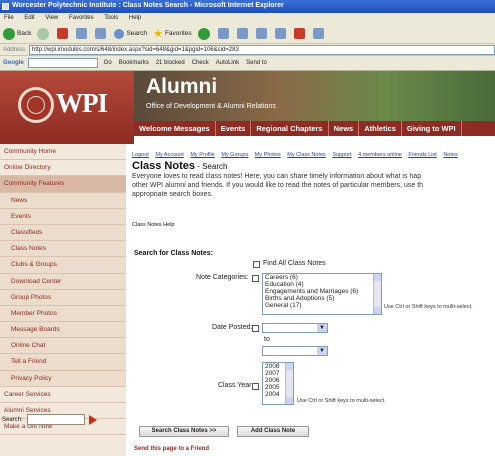 This screenshot has height=456, width=495. Describe the element at coordinates (322, 298) in the screenshot. I see `category-option: Births and Adoptions (5)` at that location.